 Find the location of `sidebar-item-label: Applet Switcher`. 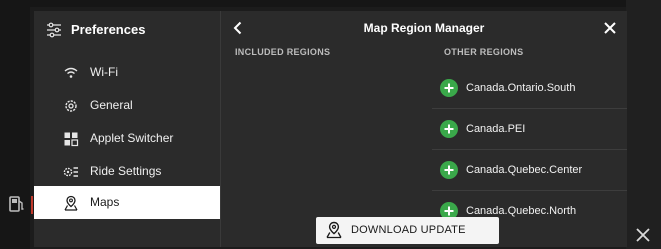

sidebar-item-label: Applet Switcher is located at coordinates (132, 138).